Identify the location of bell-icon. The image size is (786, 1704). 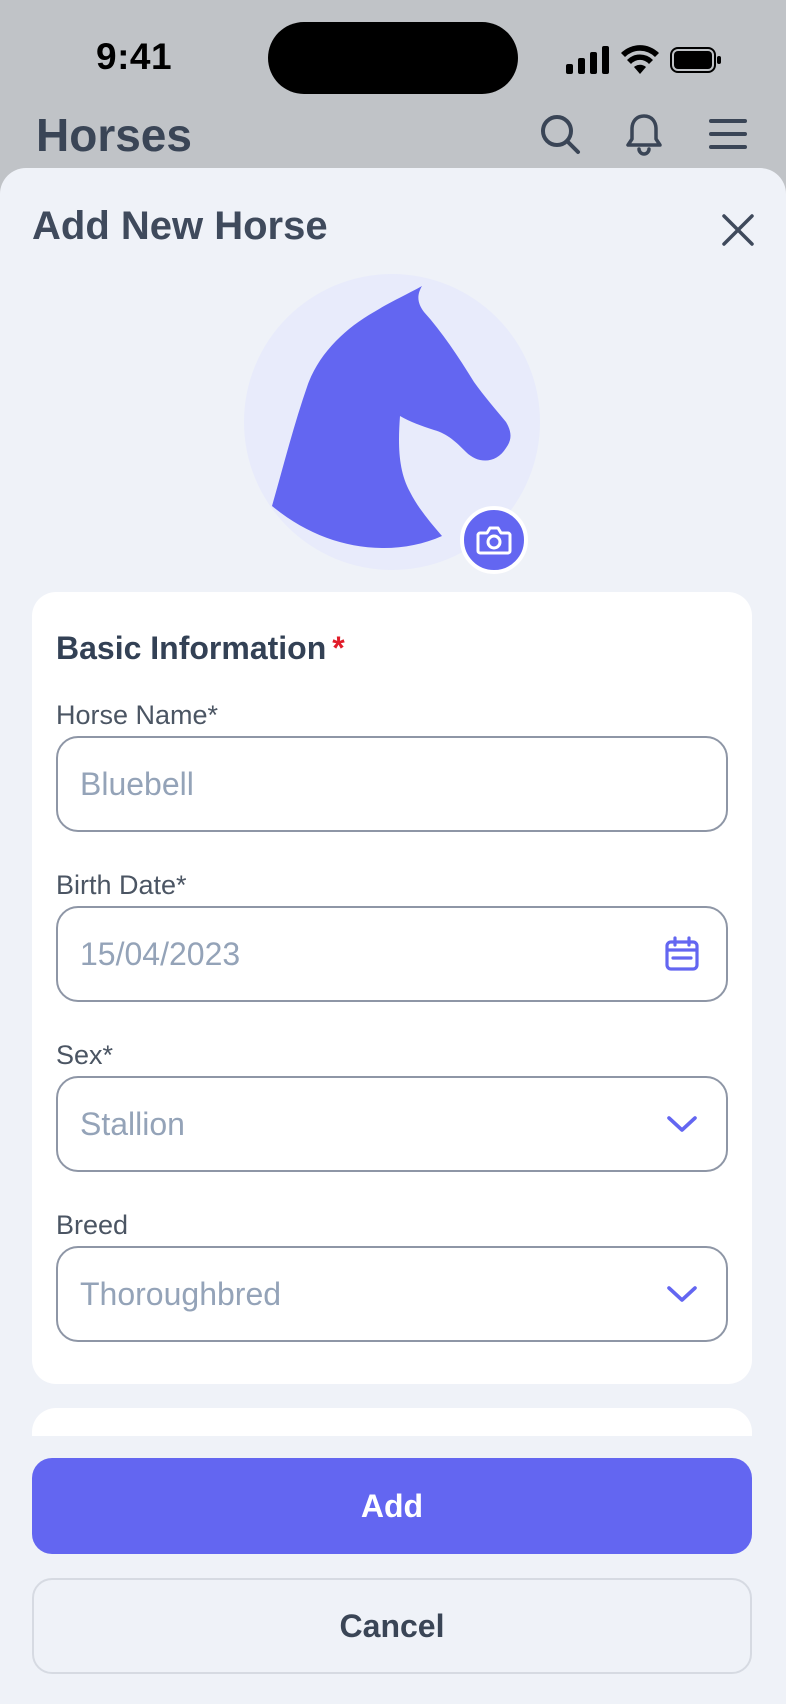
(644, 135).